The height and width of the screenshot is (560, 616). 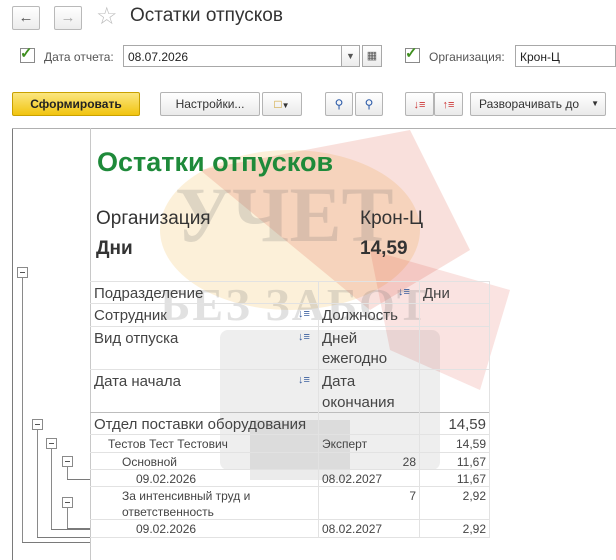 I want to click on calendar-icon: ▦, so click(x=372, y=56).